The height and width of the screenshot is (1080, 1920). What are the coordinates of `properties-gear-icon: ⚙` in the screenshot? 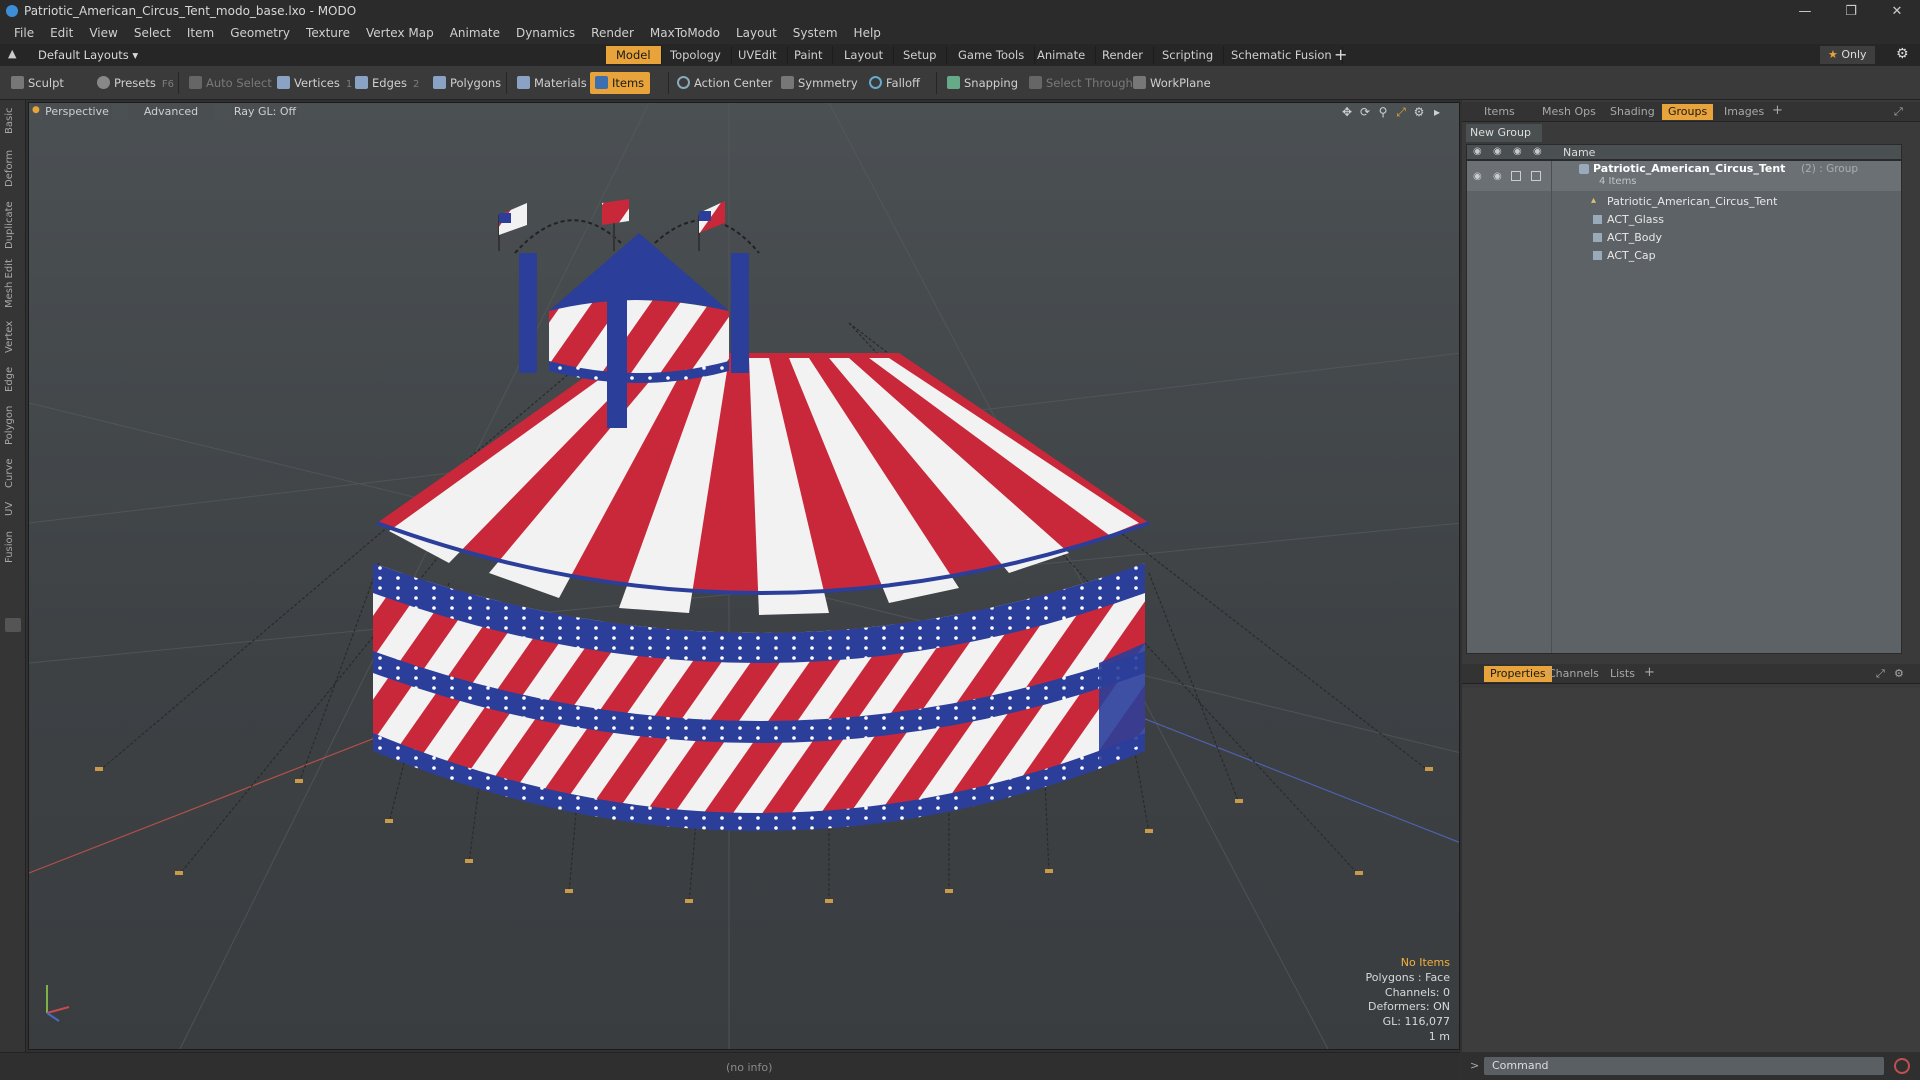 It's located at (1899, 673).